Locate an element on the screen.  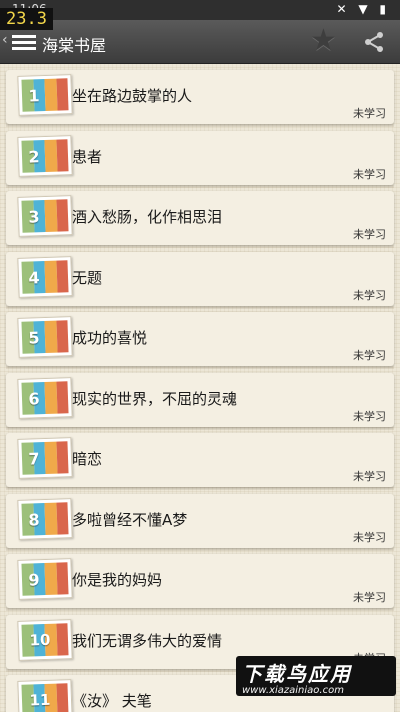
item-title: 暗恋 is located at coordinates (87, 459).